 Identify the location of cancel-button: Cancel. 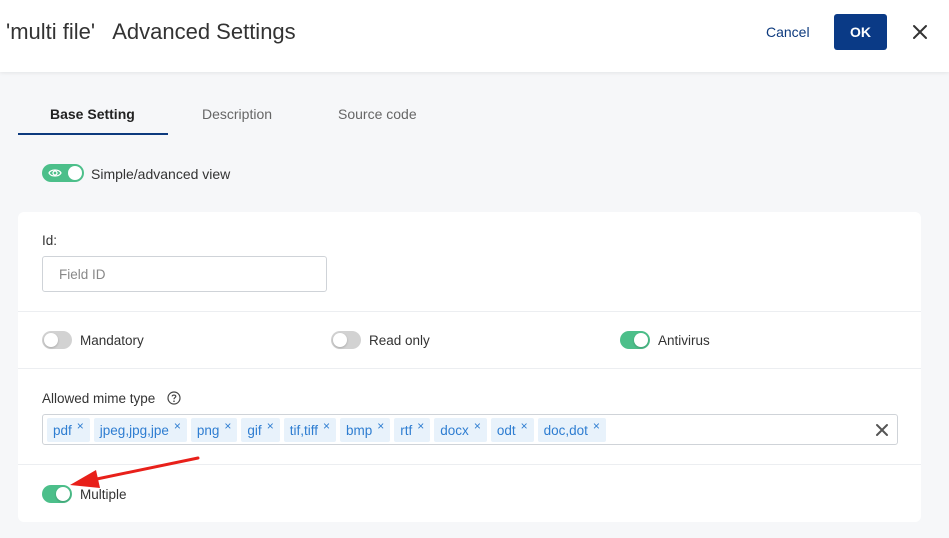
(788, 32).